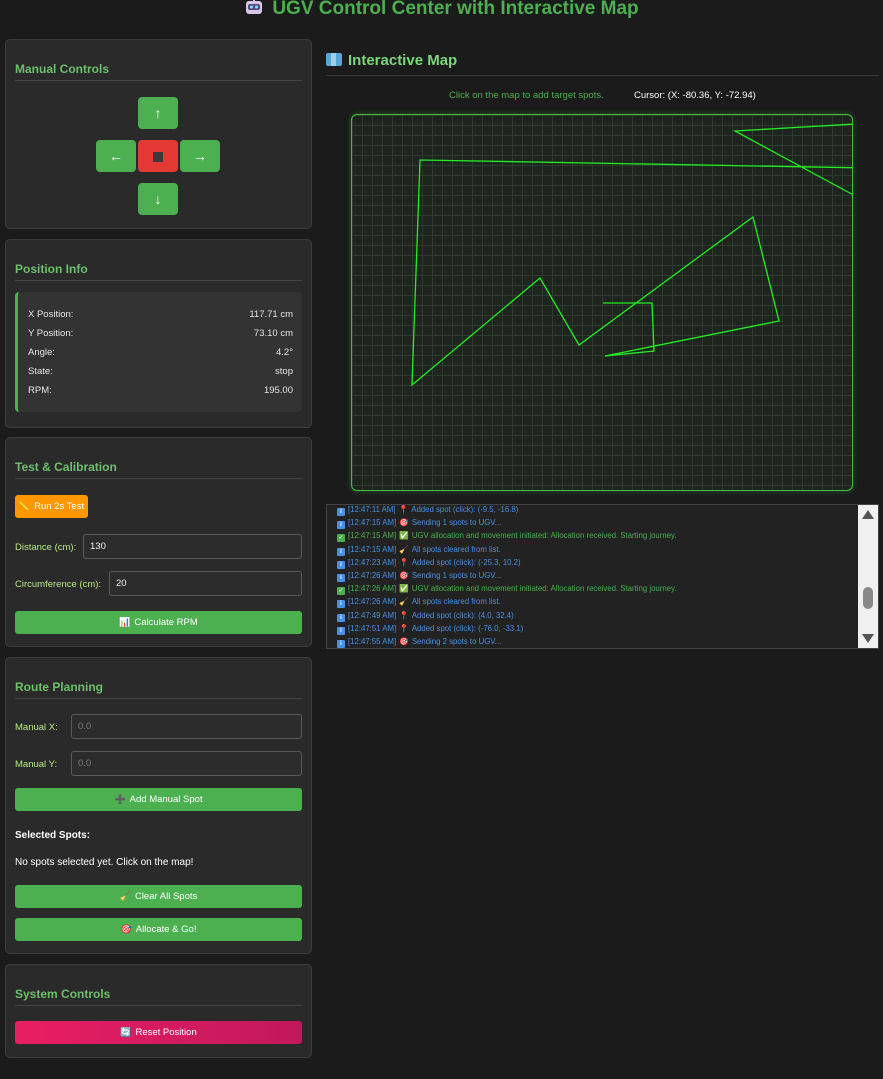 The image size is (883, 1079). What do you see at coordinates (166, 929) in the screenshot?
I see `allocate-go-label: Allocate & Go!` at bounding box center [166, 929].